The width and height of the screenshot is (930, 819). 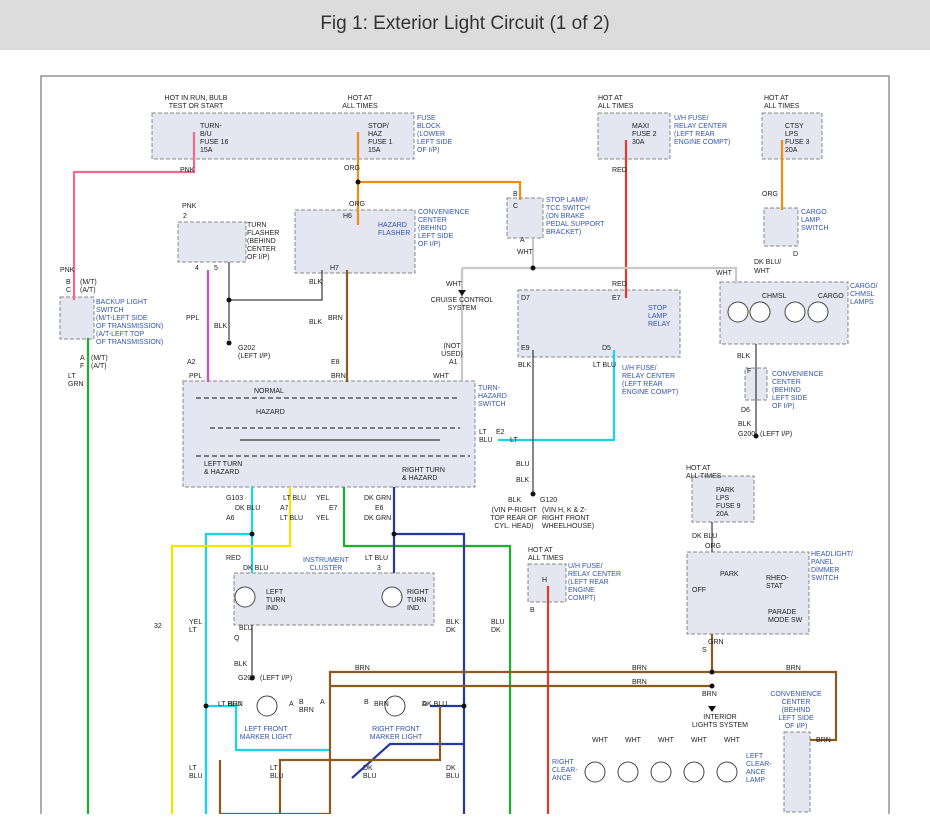 What do you see at coordinates (423, 470) in the screenshot?
I see `label-right-turn-hazard: RIGHT TURN` at bounding box center [423, 470].